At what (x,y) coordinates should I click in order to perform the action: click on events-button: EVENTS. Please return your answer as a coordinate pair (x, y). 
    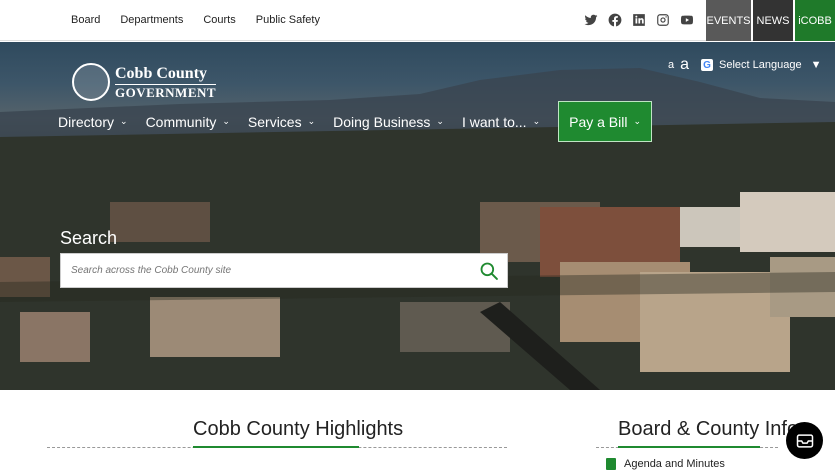
    Looking at the image, I should click on (728, 20).